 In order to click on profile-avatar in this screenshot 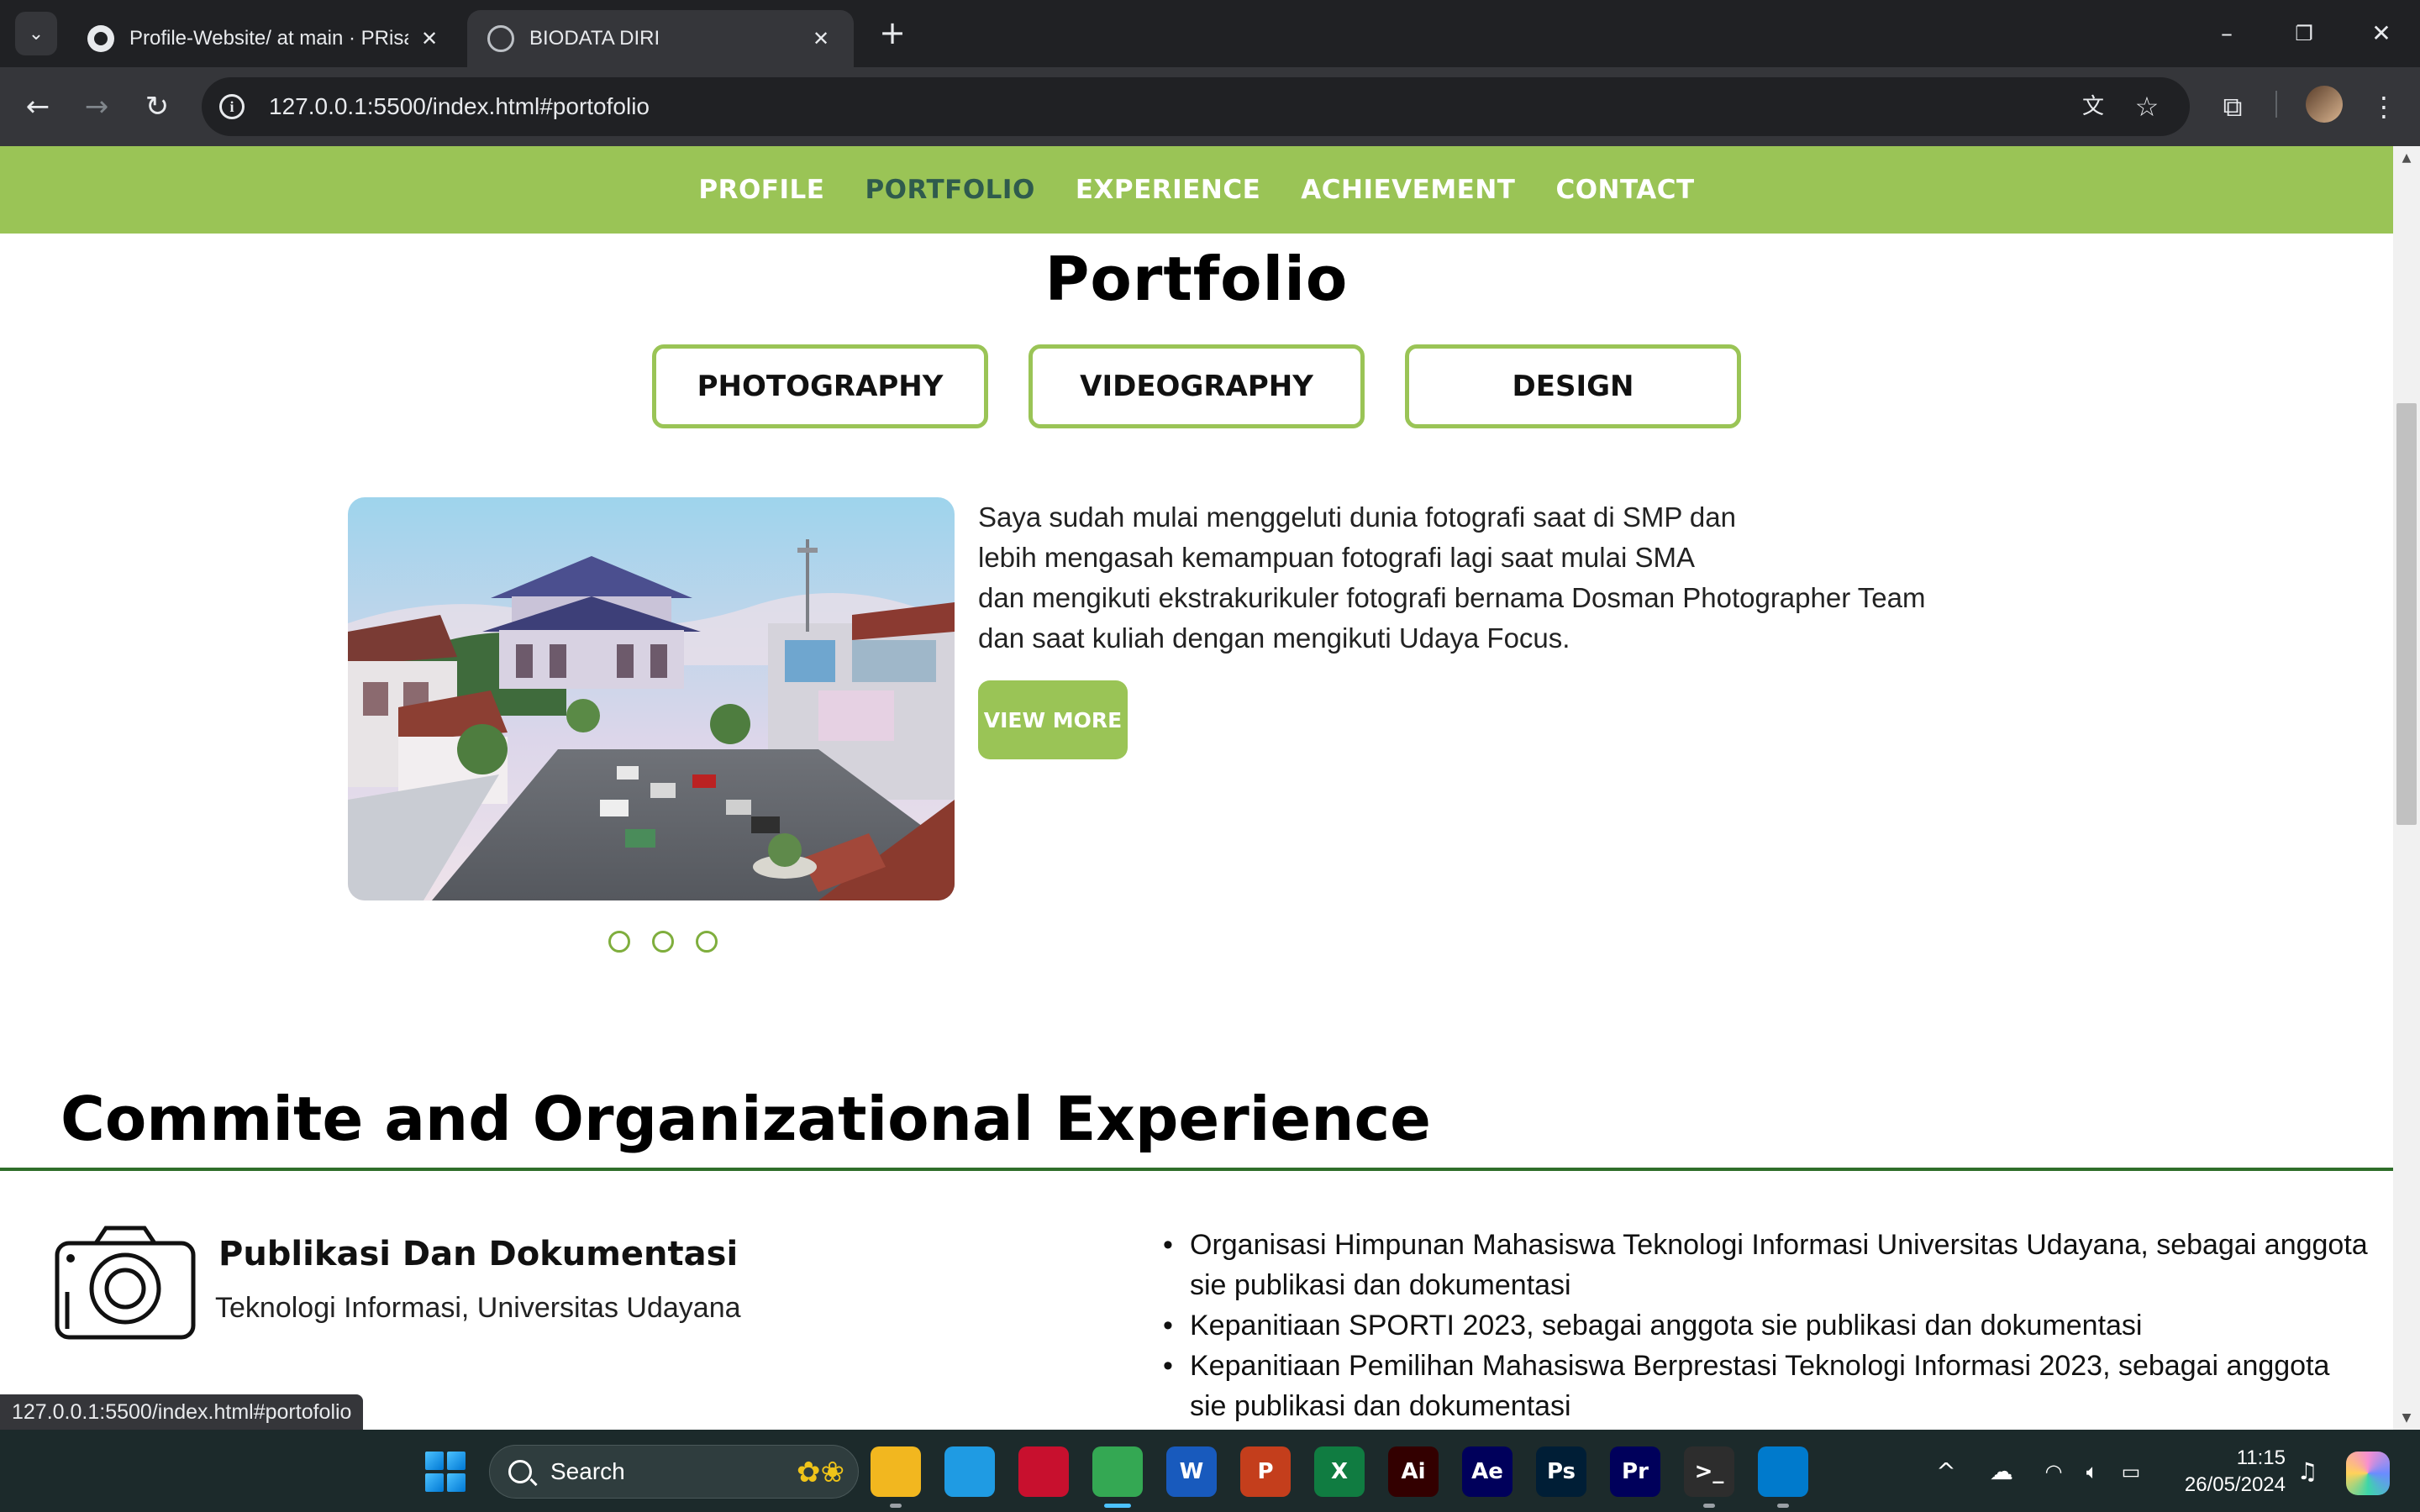, I will do `click(2325, 104)`.